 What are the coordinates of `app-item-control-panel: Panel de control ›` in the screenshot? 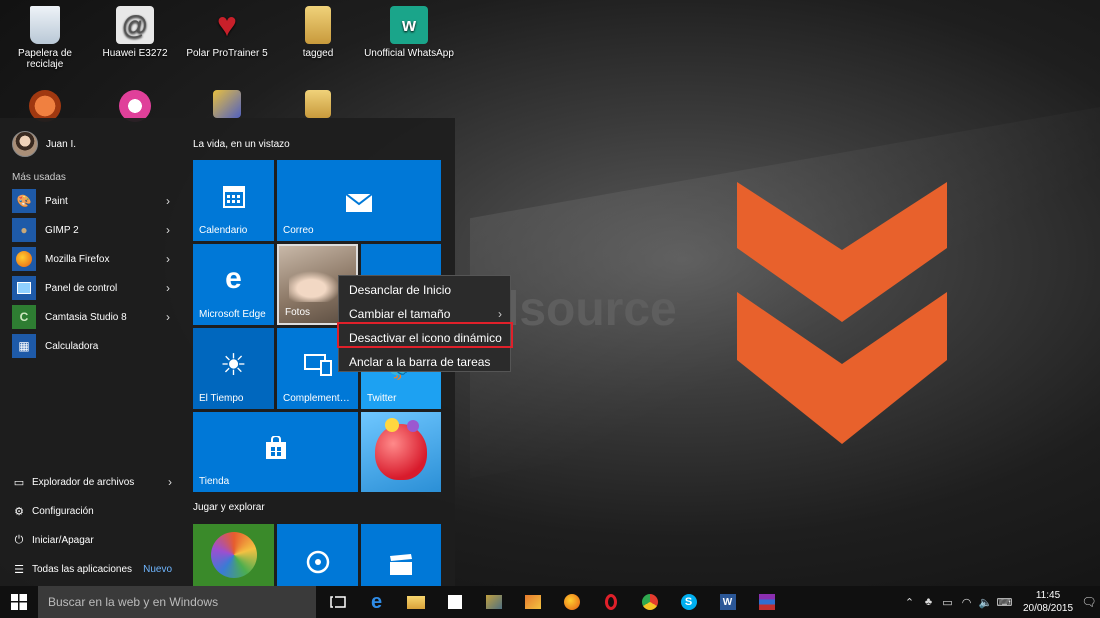 It's located at (91, 288).